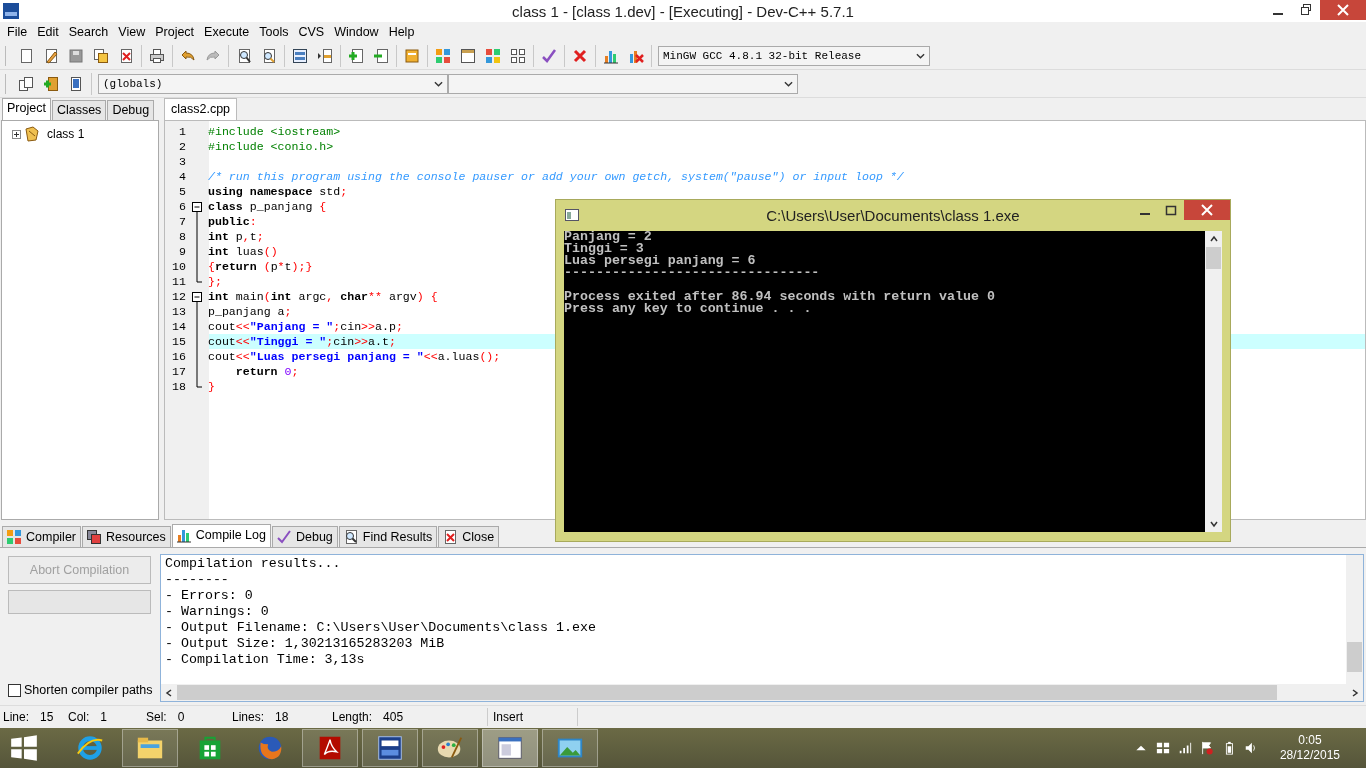  What do you see at coordinates (227, 32) in the screenshot?
I see `menu-item: Execute` at bounding box center [227, 32].